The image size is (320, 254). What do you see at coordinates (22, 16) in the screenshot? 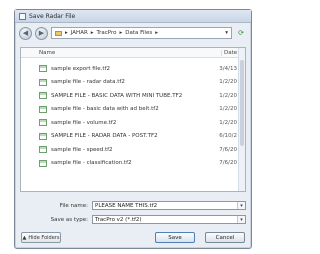
I see `window-icon` at bounding box center [22, 16].